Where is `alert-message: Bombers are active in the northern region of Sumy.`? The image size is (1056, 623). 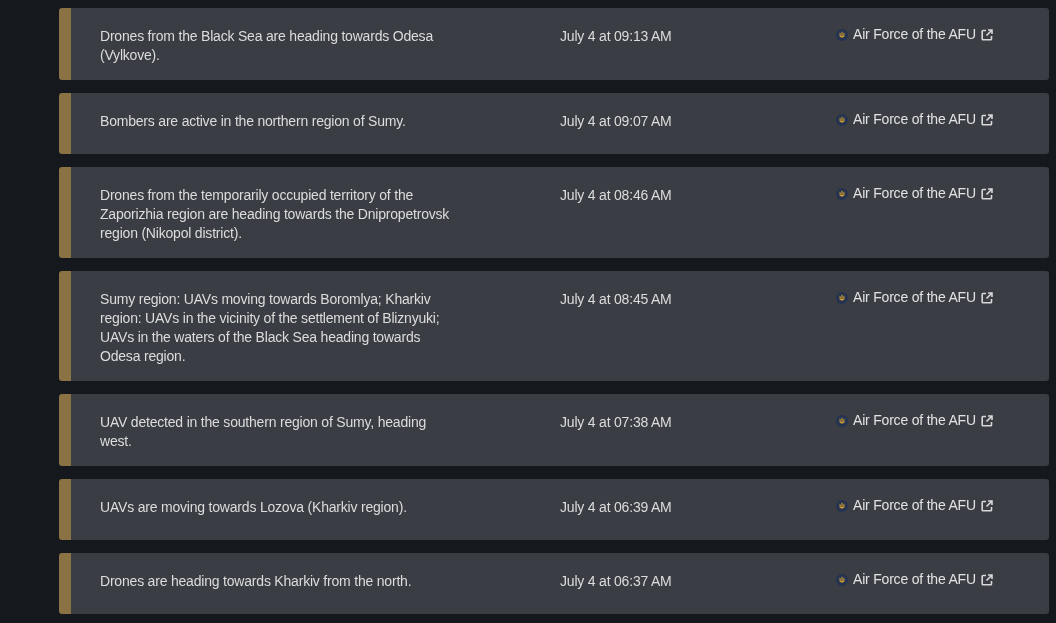 alert-message: Bombers are active in the northern region of Sumy. is located at coordinates (253, 121).